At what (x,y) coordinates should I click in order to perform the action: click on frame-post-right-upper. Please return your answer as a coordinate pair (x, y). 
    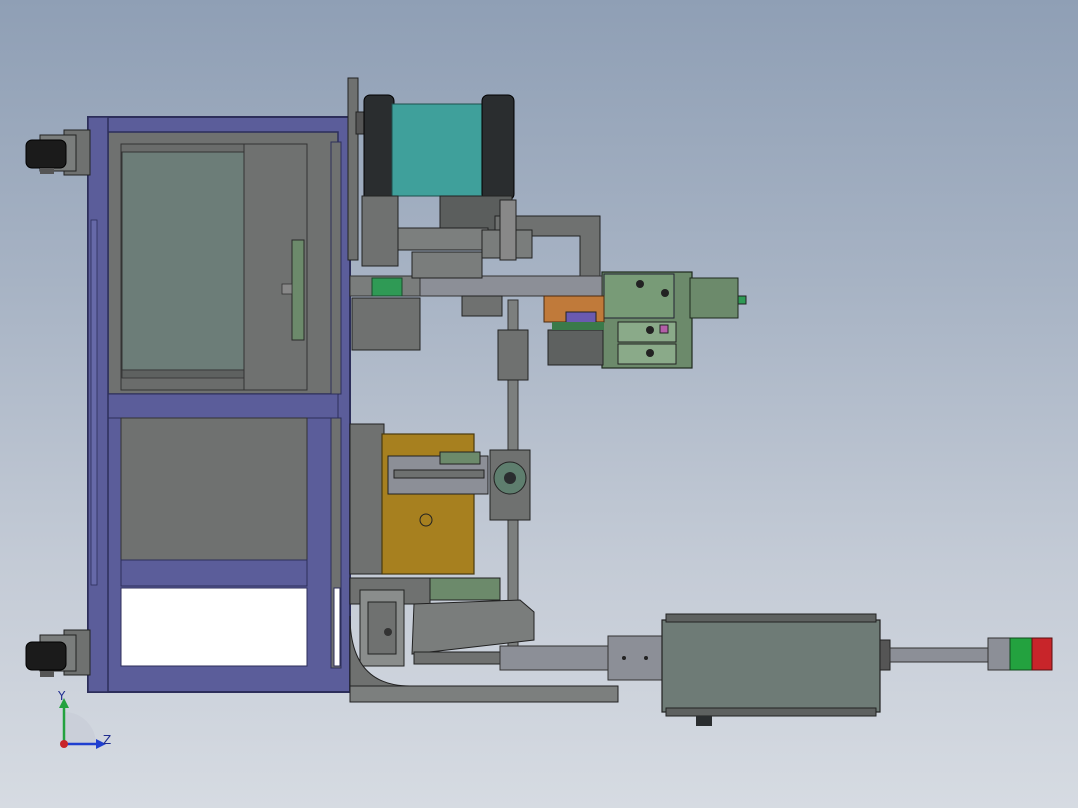
    Looking at the image, I should click on (336, 268).